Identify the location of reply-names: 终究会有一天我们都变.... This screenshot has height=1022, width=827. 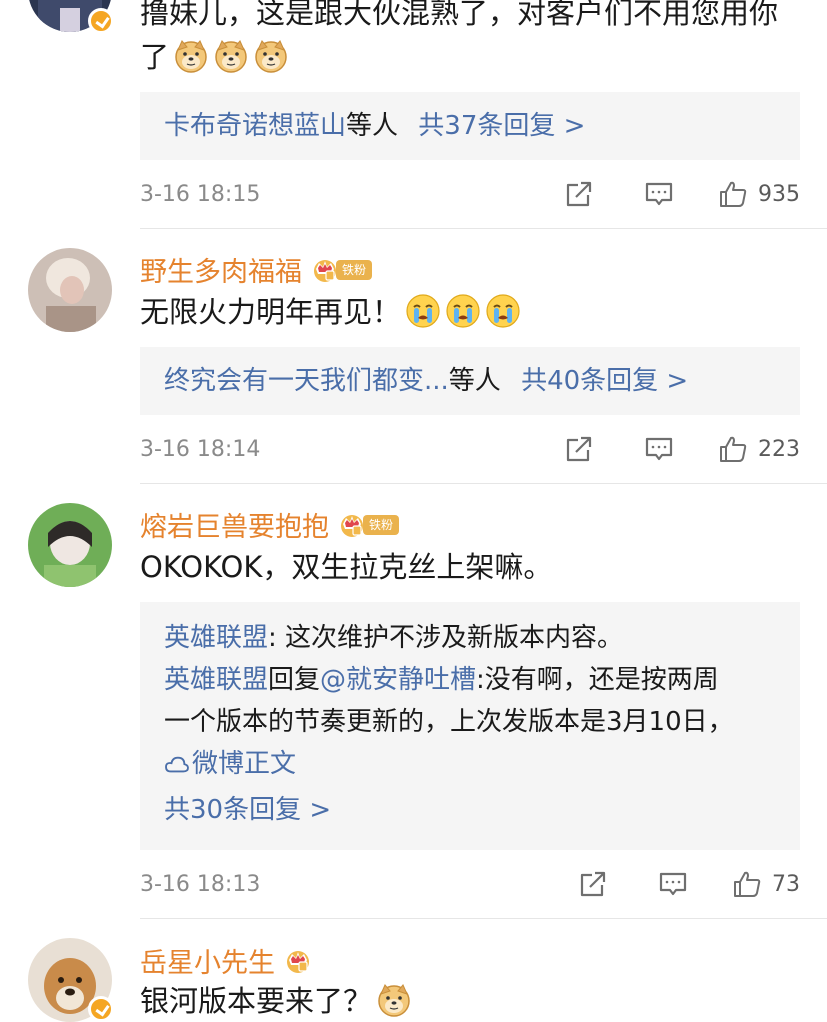
(306, 381).